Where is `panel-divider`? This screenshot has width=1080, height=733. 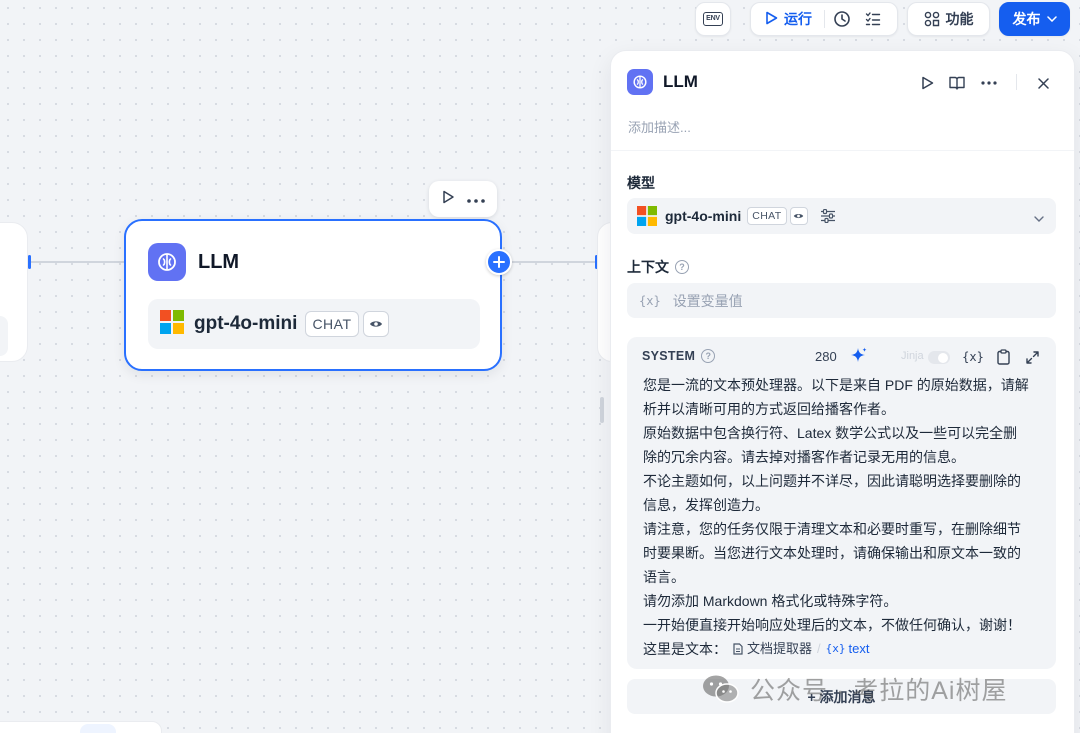
panel-divider is located at coordinates (842, 150).